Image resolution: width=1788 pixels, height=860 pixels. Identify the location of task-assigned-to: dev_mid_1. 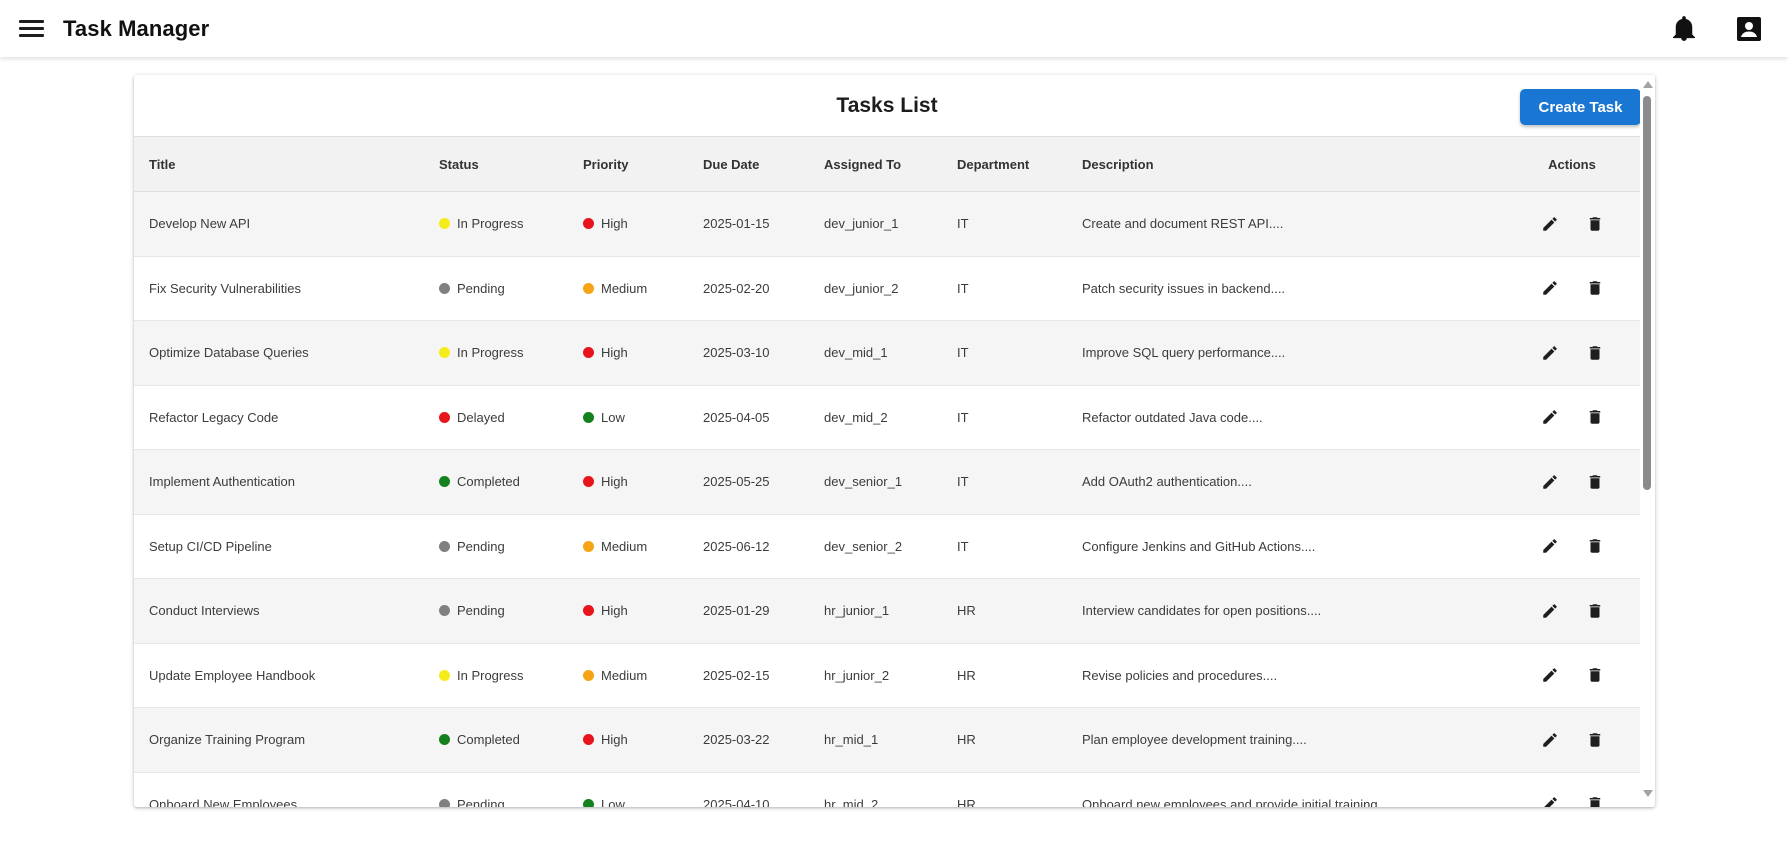
(875, 353).